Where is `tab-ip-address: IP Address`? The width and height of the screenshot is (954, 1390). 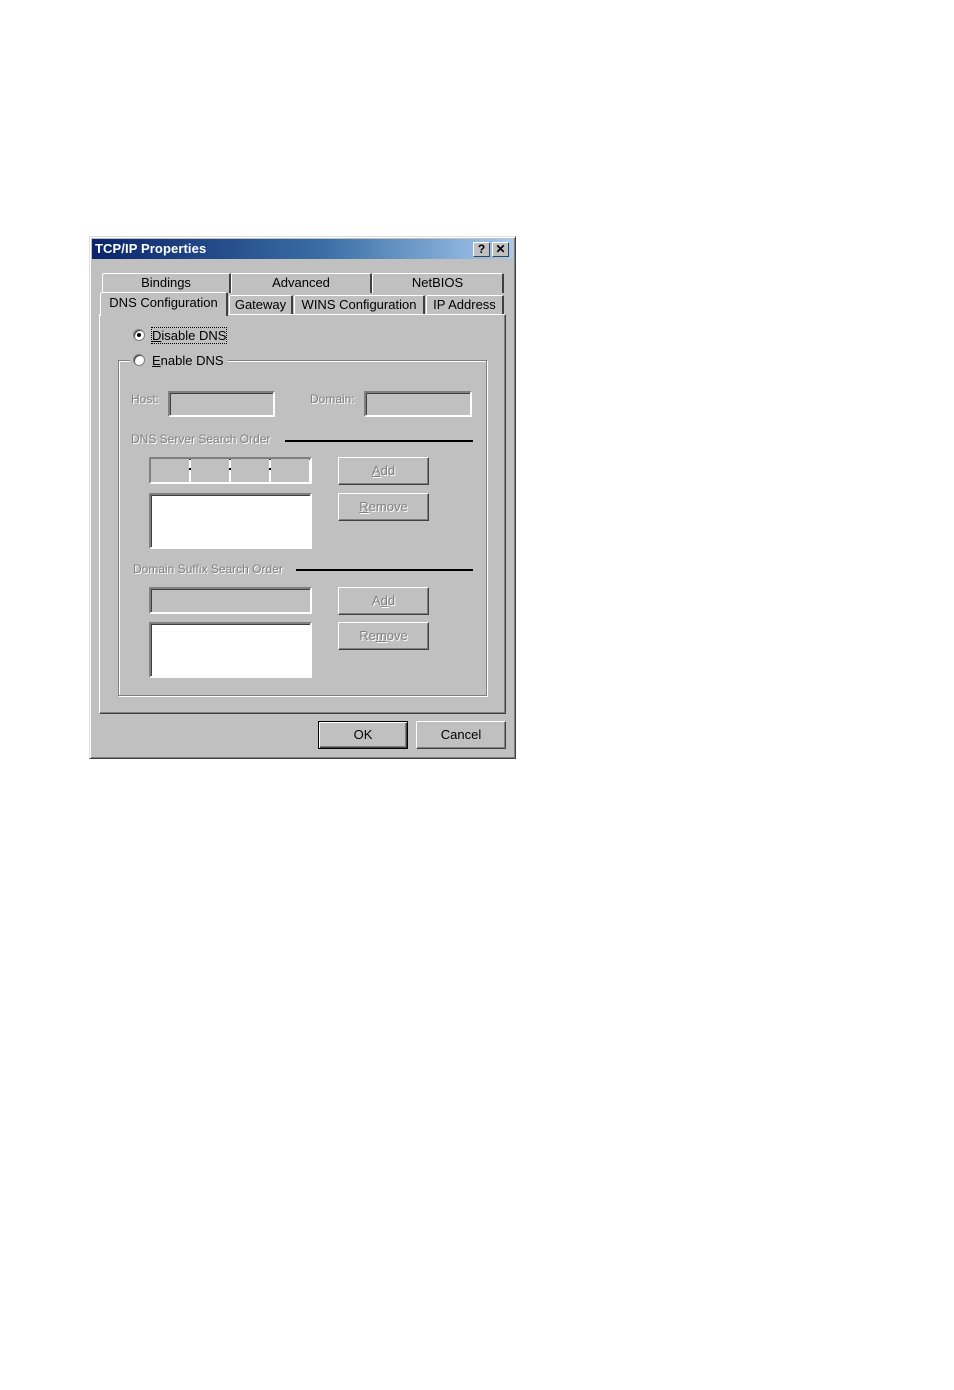
tab-ip-address: IP Address is located at coordinates (465, 305).